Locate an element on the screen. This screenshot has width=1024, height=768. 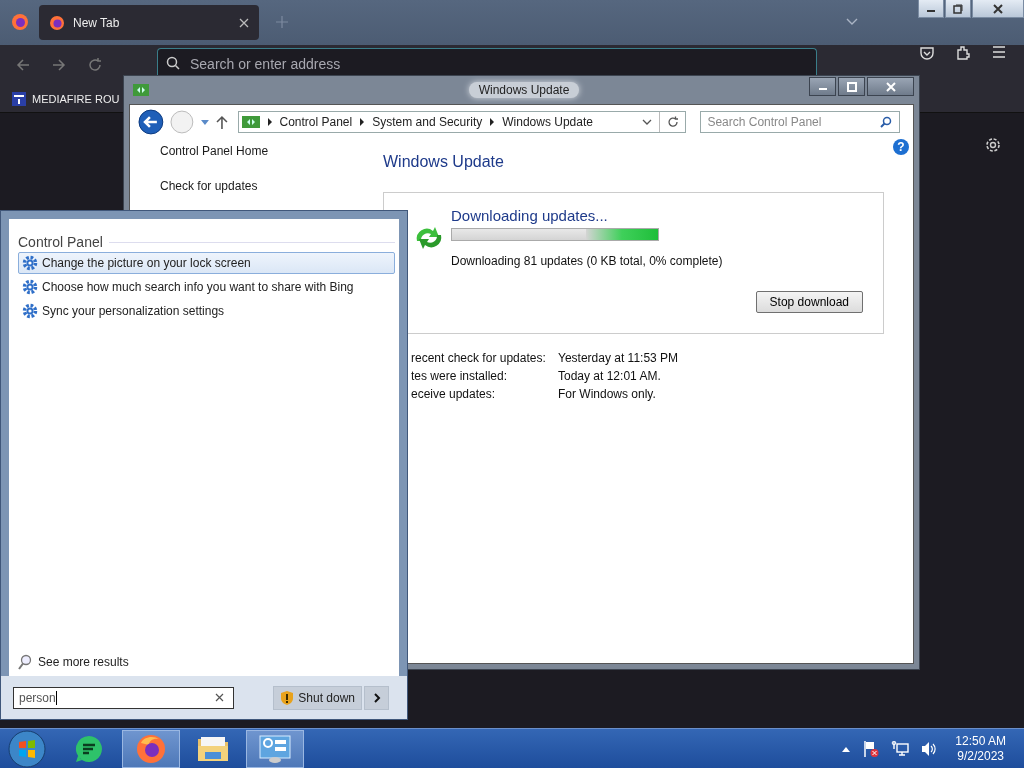
search-field: person is located at coordinates (123, 697).